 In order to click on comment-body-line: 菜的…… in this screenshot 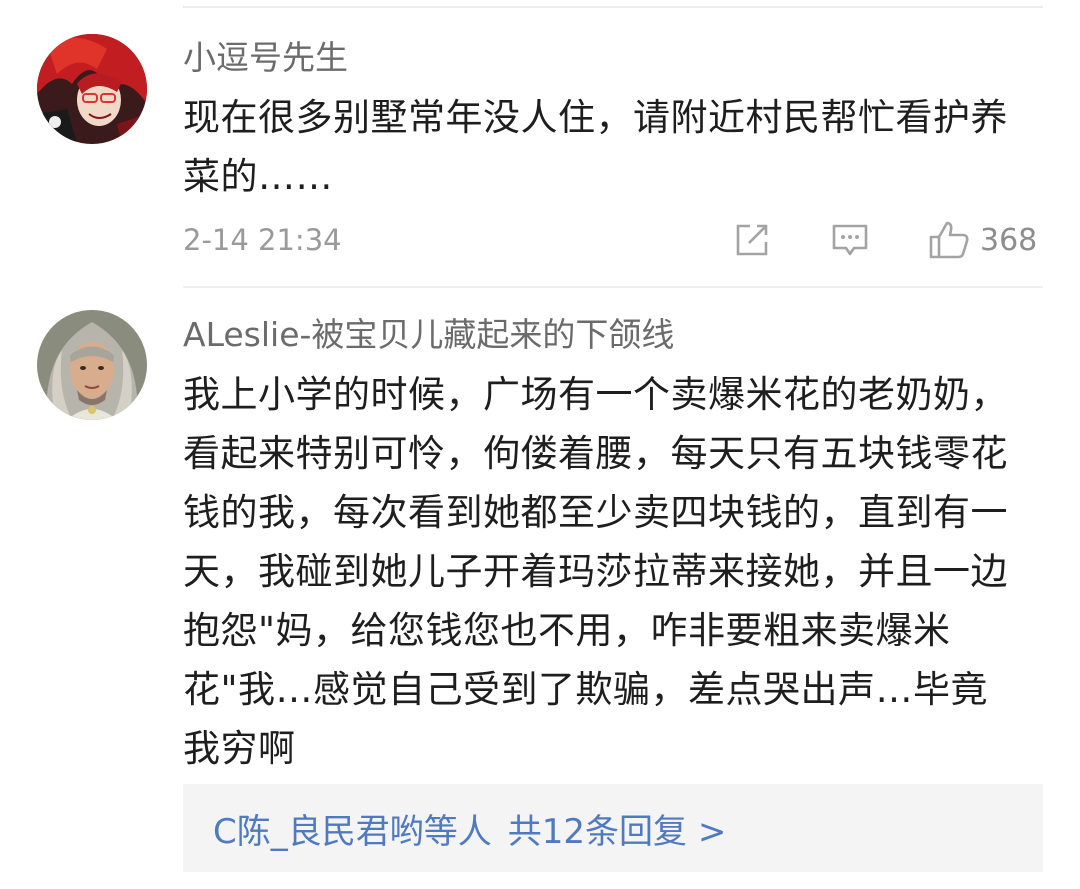, I will do `click(258, 176)`.